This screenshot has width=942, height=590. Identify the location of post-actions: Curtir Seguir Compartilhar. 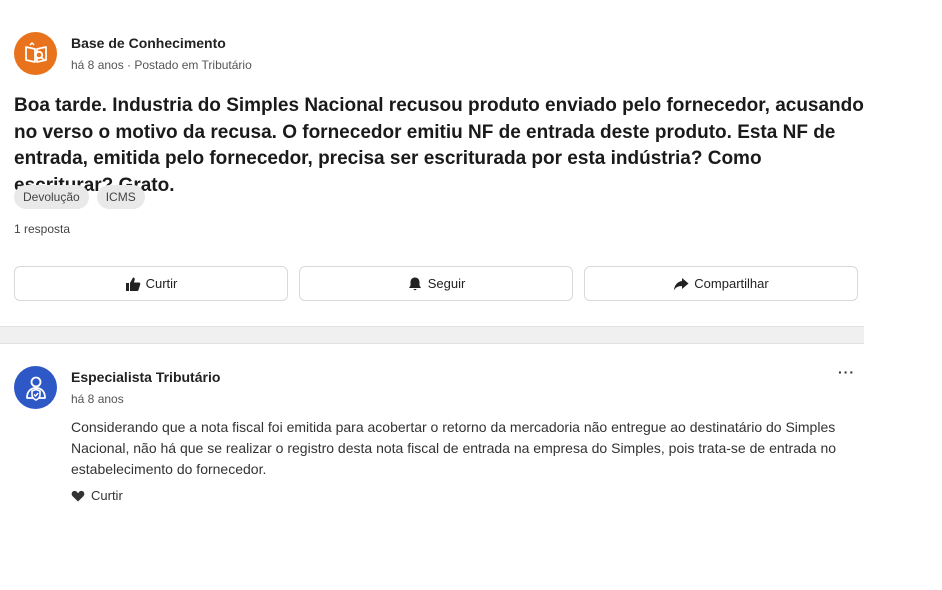
(436, 283).